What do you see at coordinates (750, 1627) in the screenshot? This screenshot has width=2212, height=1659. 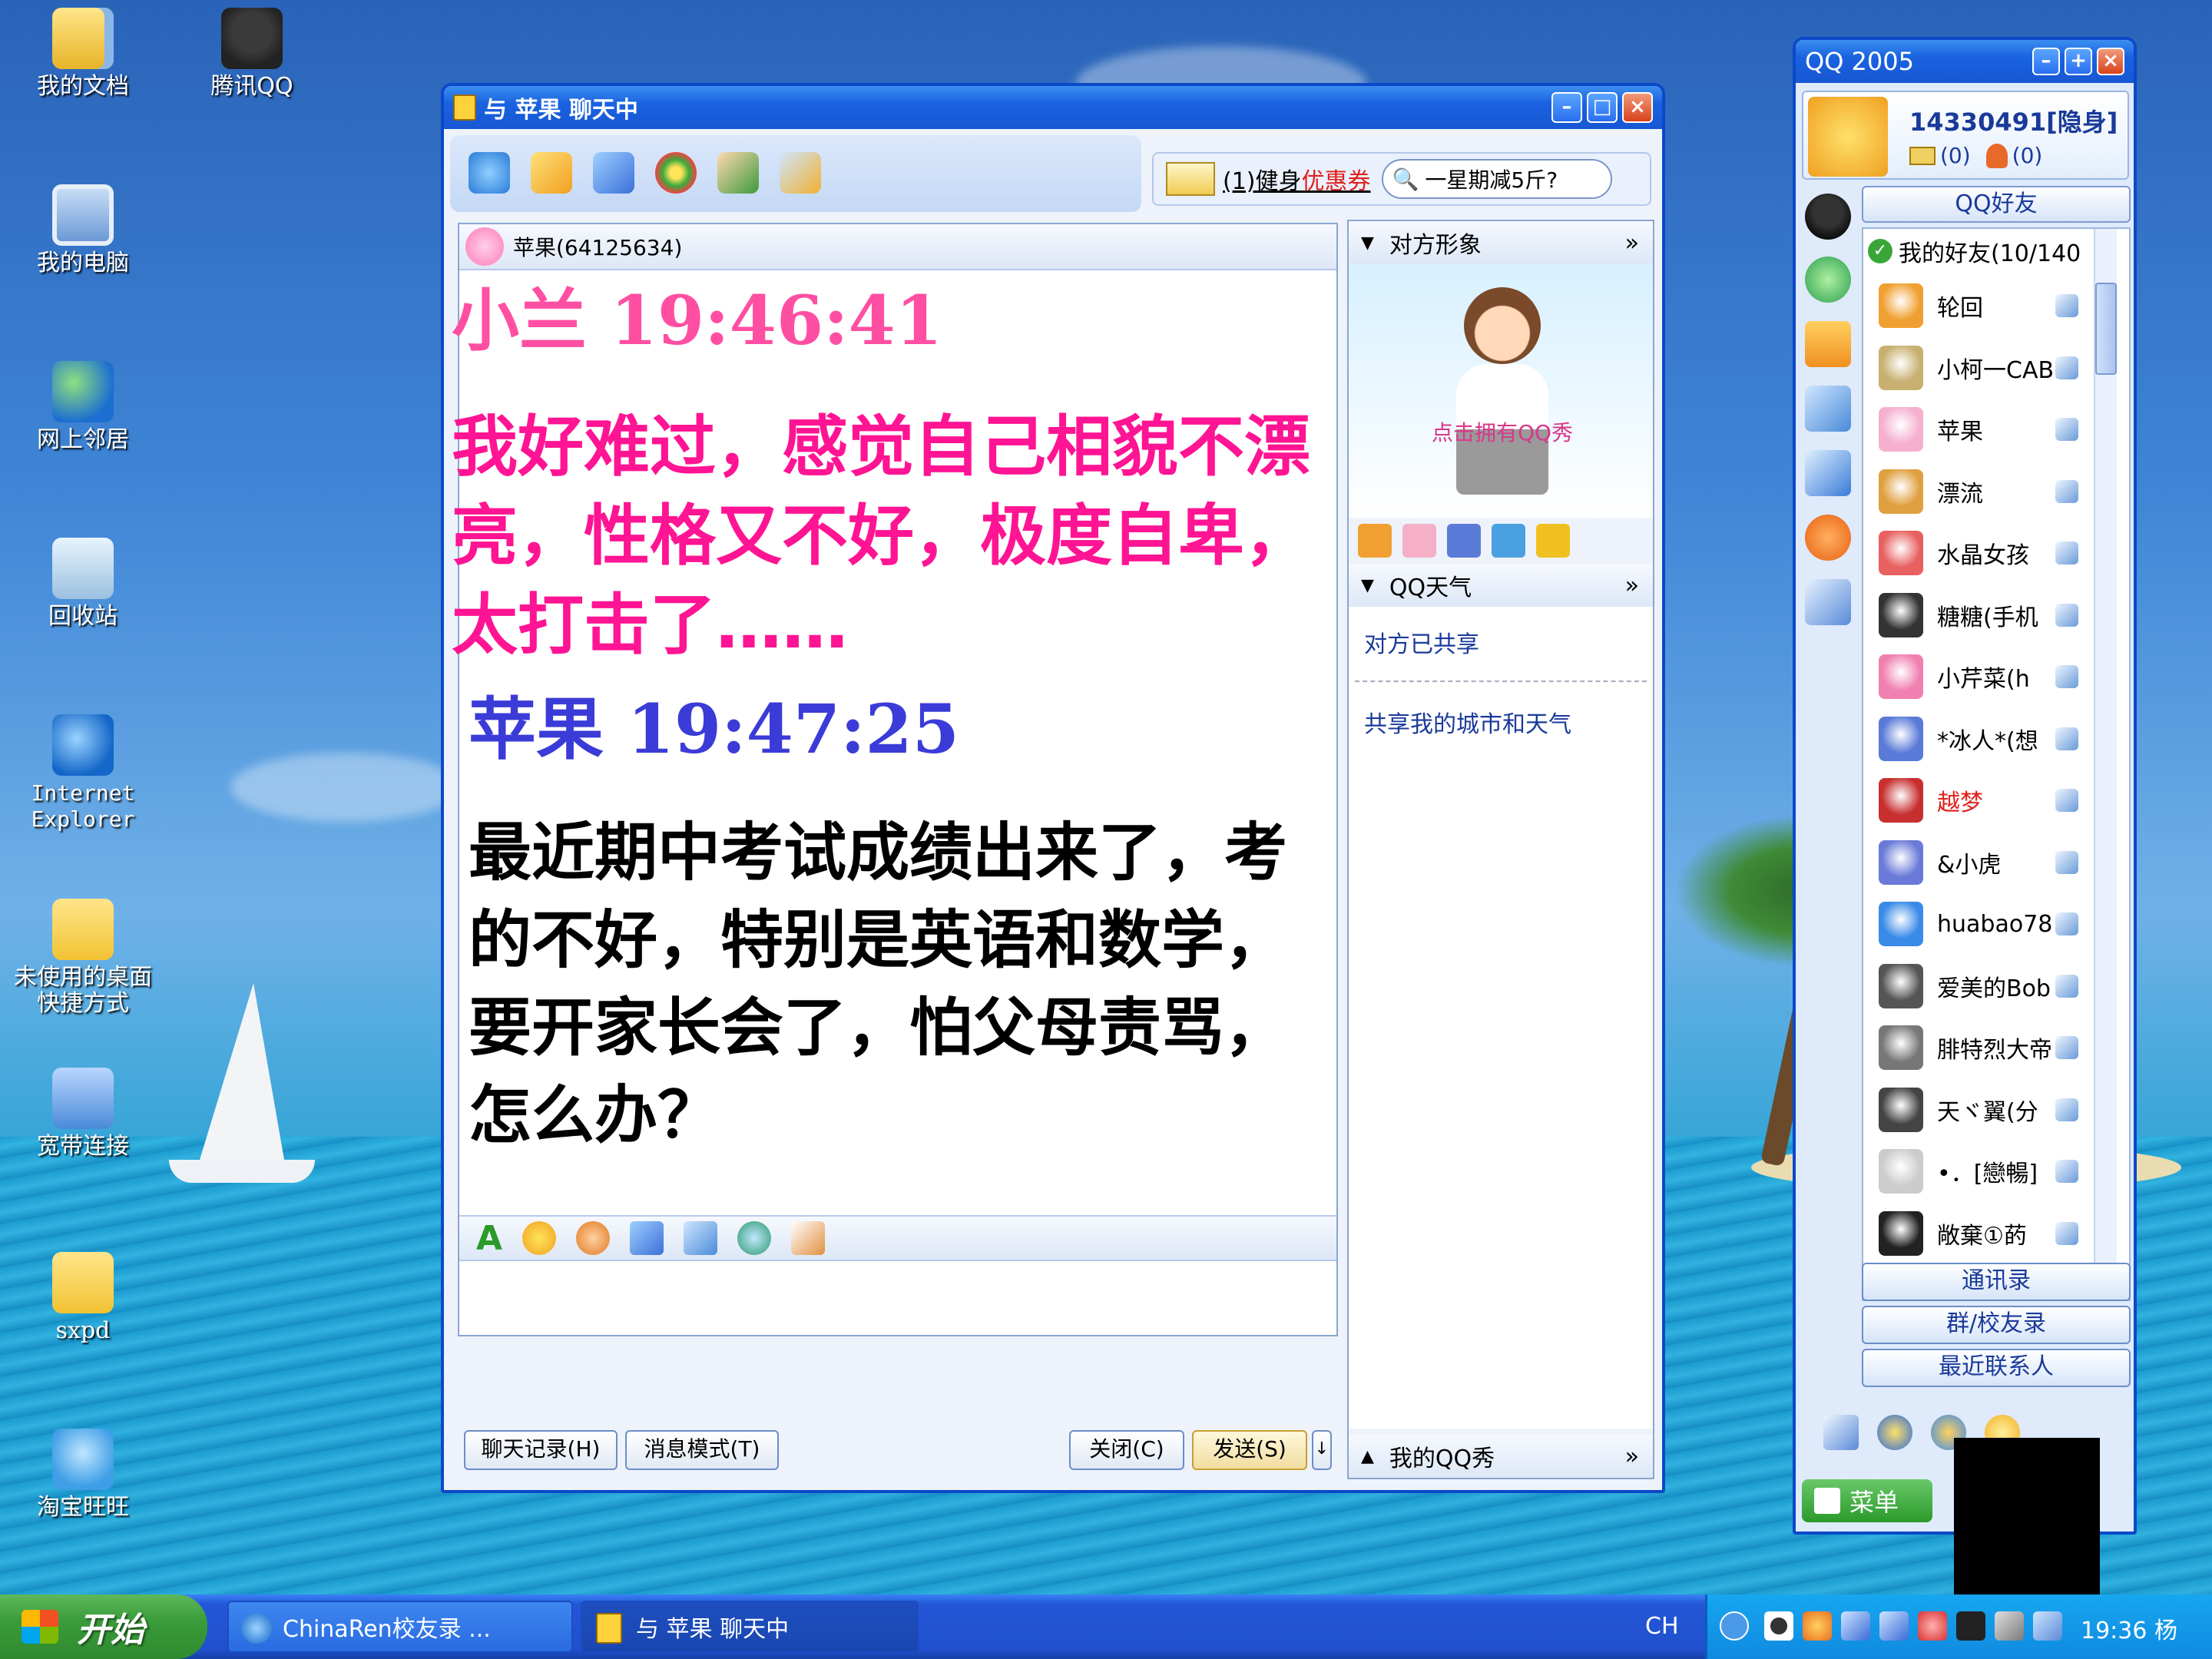 I see `taskbar-item-chat: 与 苹果 聊天中` at bounding box center [750, 1627].